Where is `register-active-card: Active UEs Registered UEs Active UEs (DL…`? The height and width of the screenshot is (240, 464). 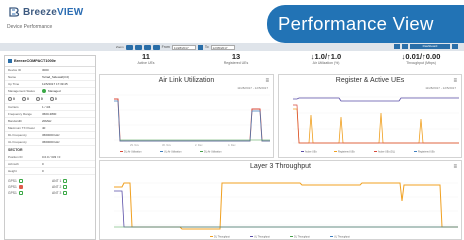 register-active-card: Active UEs Registered UEs Active UEs (DL… is located at coordinates (370, 116).